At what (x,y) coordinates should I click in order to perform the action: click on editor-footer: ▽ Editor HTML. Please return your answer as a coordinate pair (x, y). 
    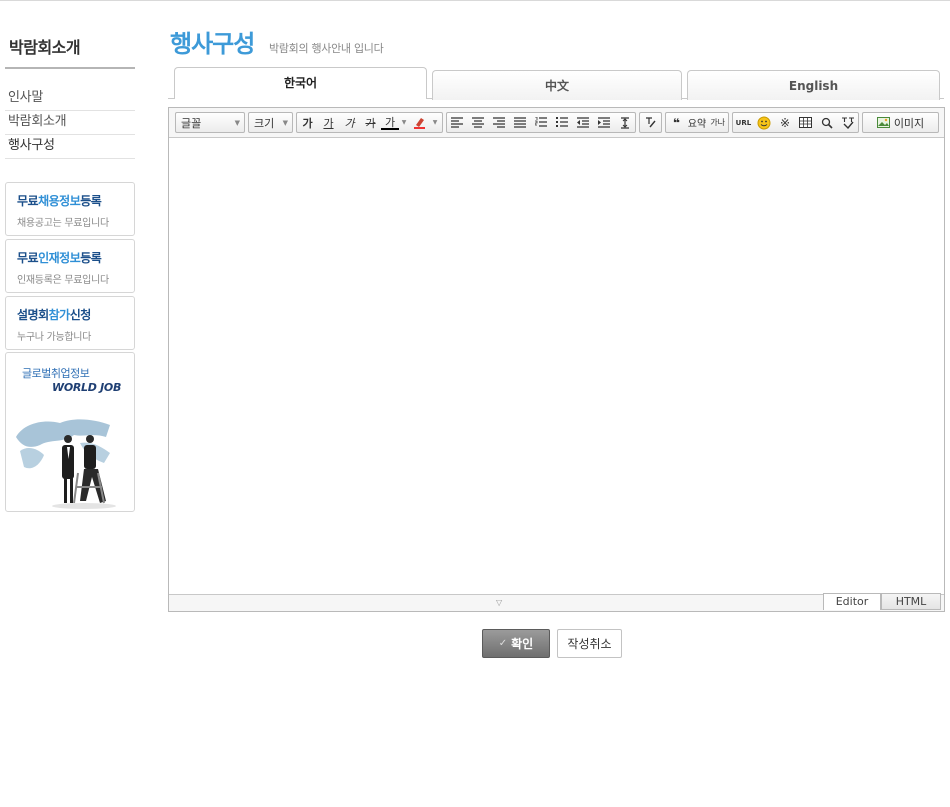
    Looking at the image, I should click on (556, 602).